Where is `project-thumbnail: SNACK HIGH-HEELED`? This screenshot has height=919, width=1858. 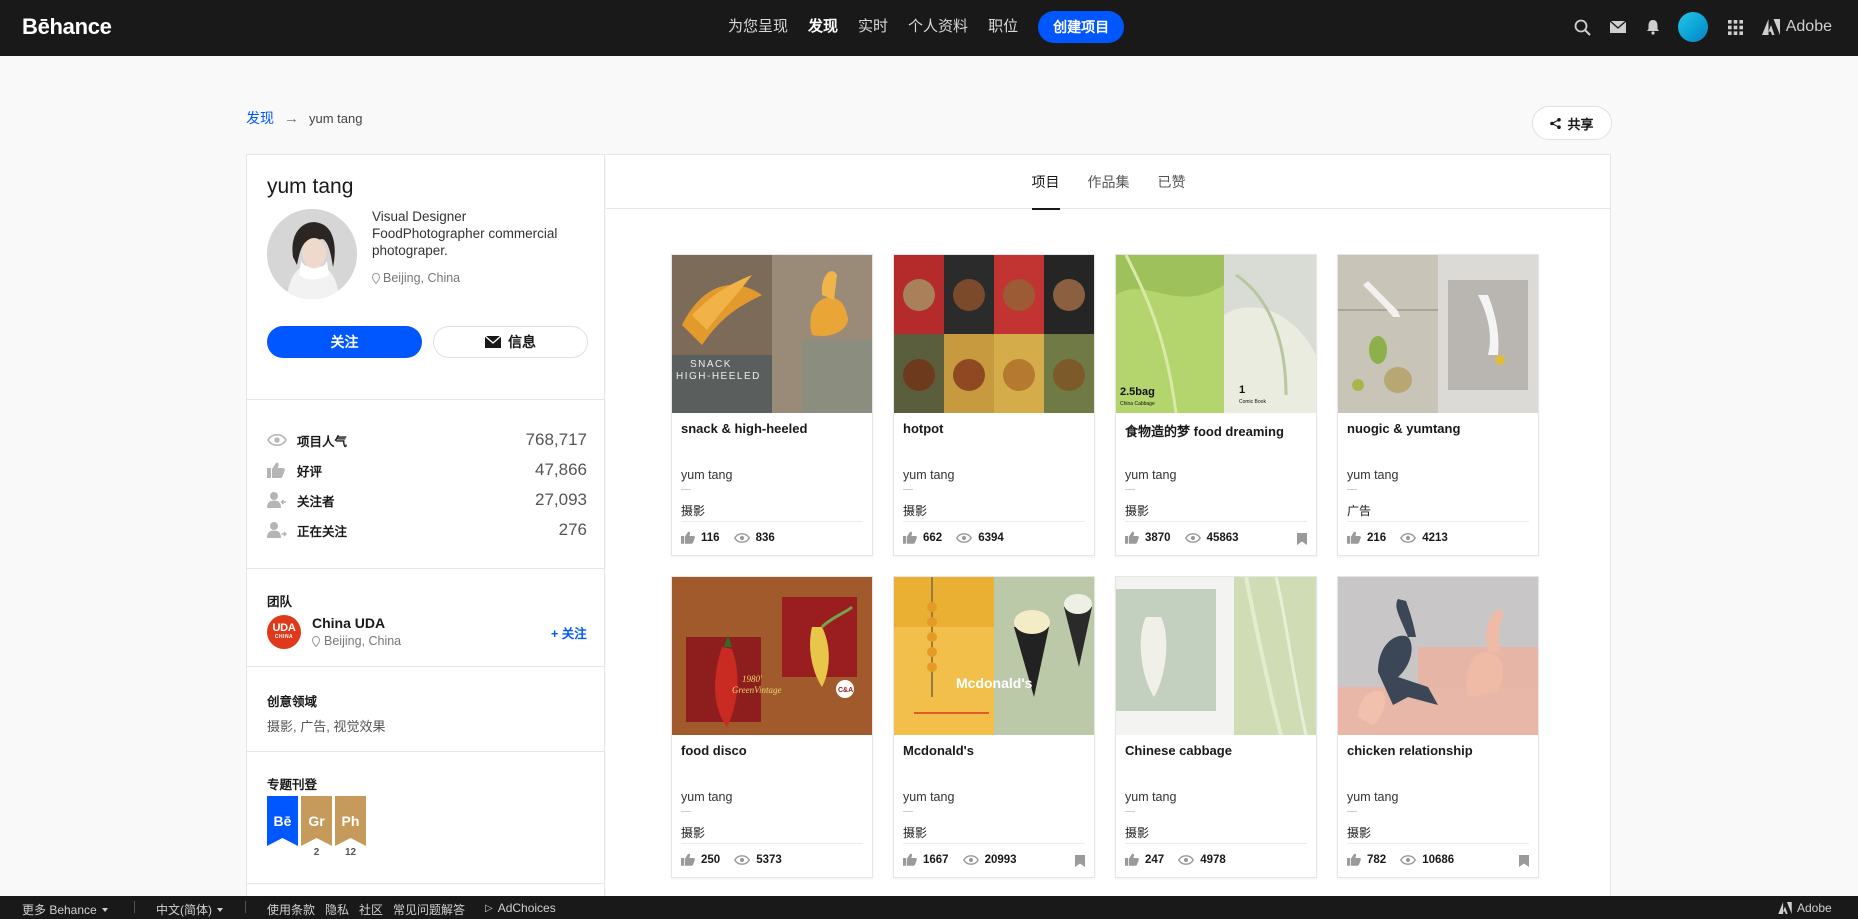
project-thumbnail: SNACK HIGH-HEELED is located at coordinates (772, 334).